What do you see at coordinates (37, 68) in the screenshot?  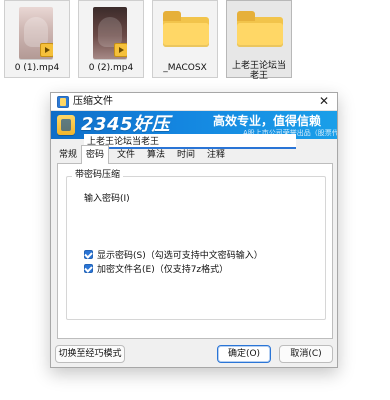 I see `file-name: 0 (1).mp4` at bounding box center [37, 68].